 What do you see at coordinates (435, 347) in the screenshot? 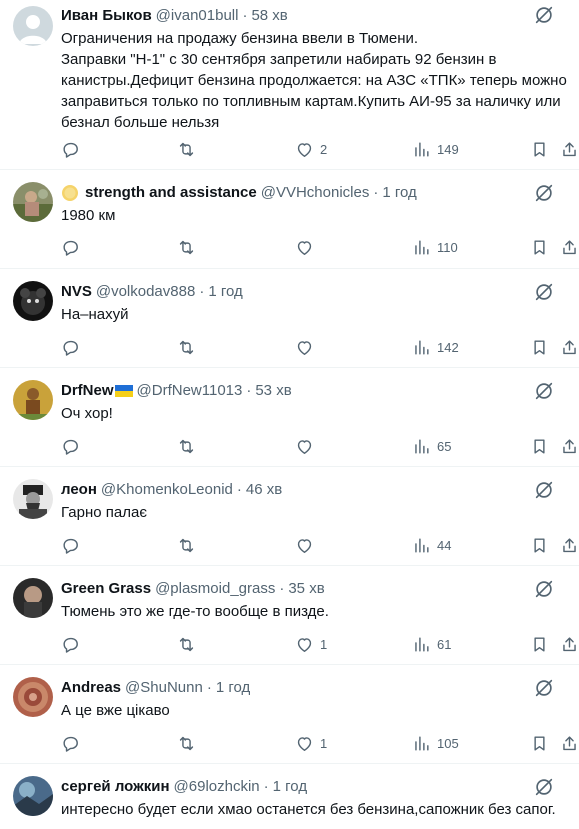
I see `views-button: 142` at bounding box center [435, 347].